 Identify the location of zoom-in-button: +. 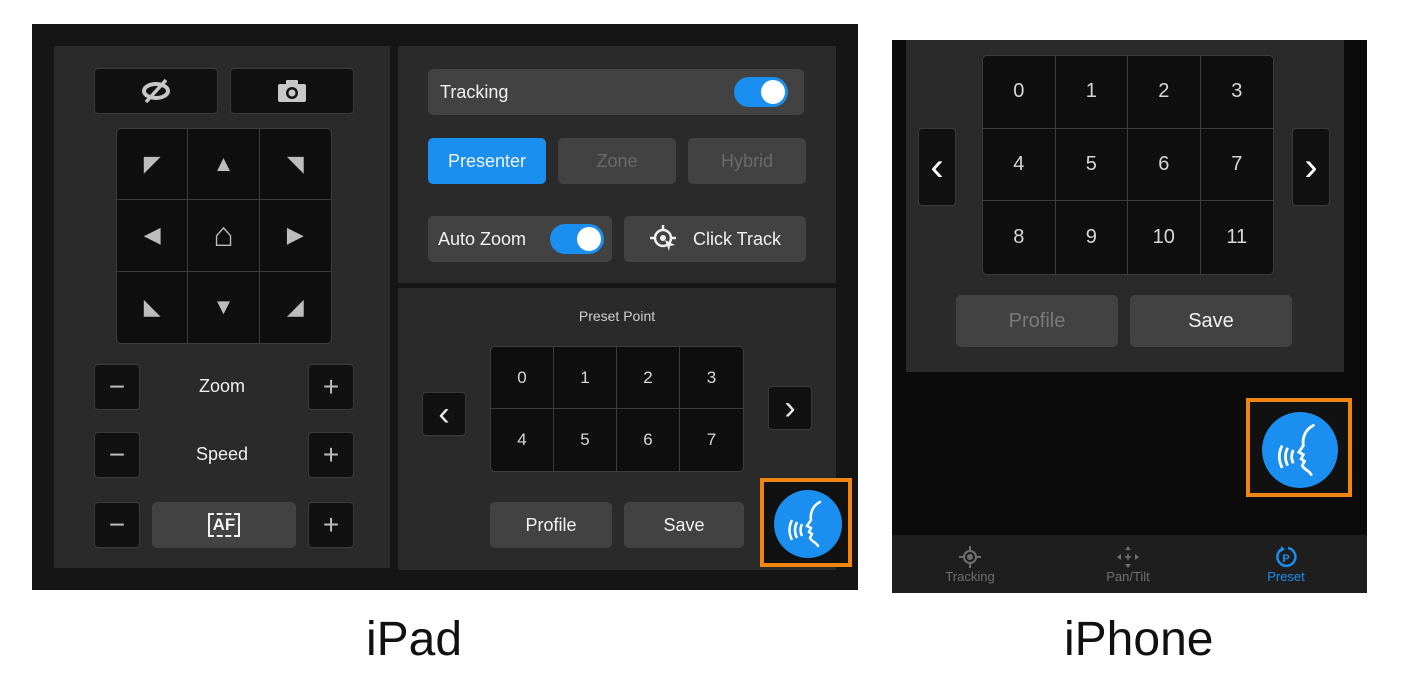
(331, 387).